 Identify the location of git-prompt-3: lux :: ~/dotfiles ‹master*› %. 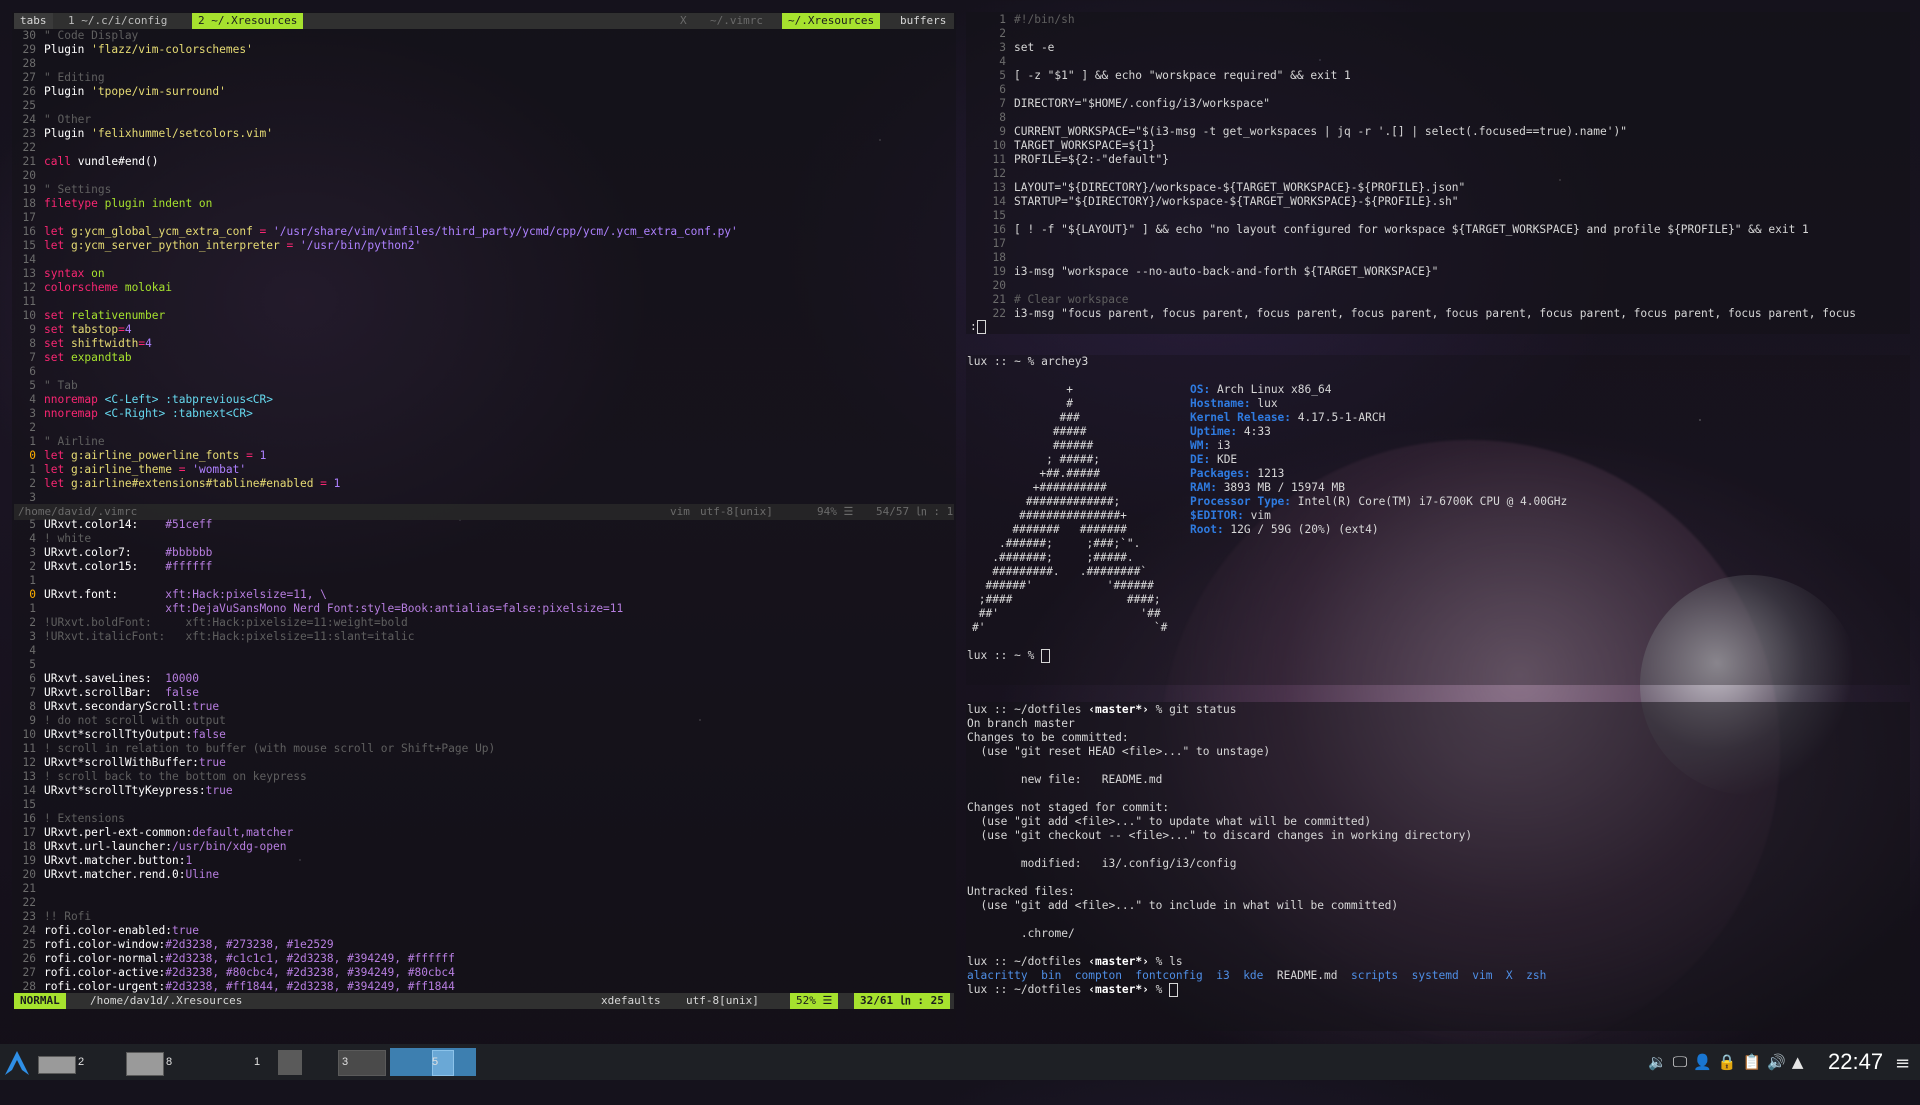
(1263, 990).